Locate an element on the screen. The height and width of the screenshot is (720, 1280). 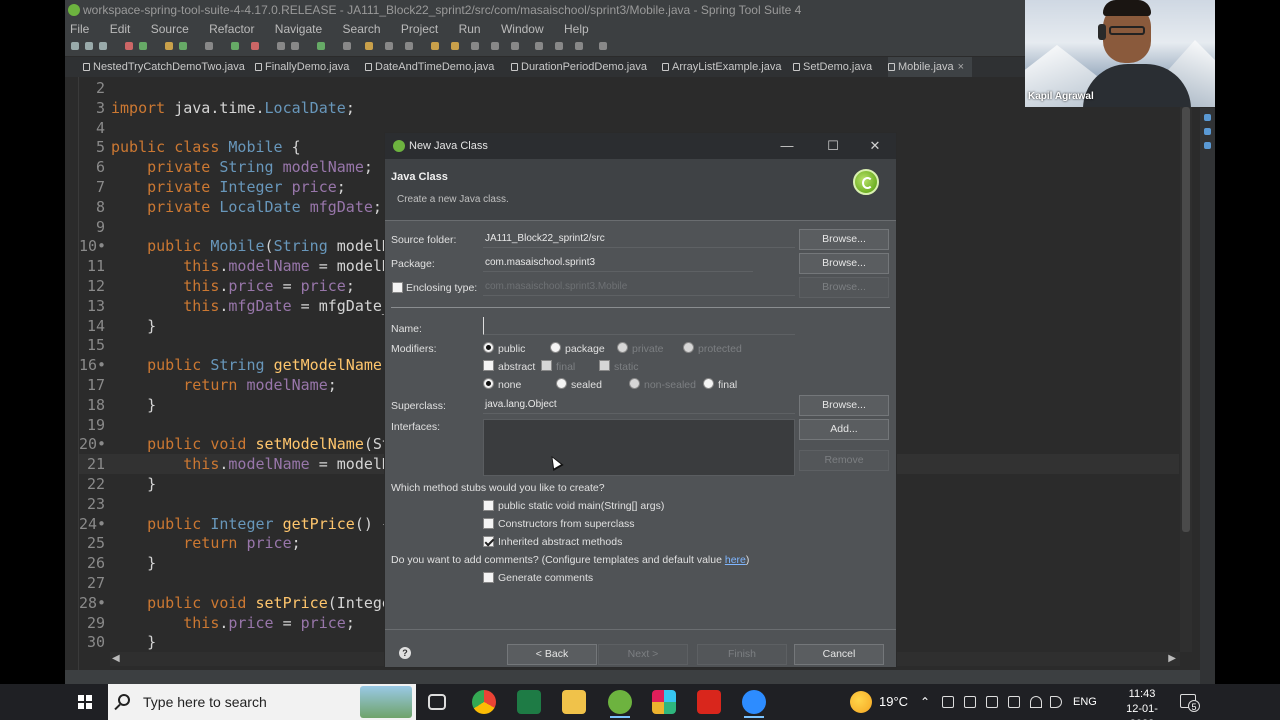
wifi-icon is located at coordinates (1036, 702).